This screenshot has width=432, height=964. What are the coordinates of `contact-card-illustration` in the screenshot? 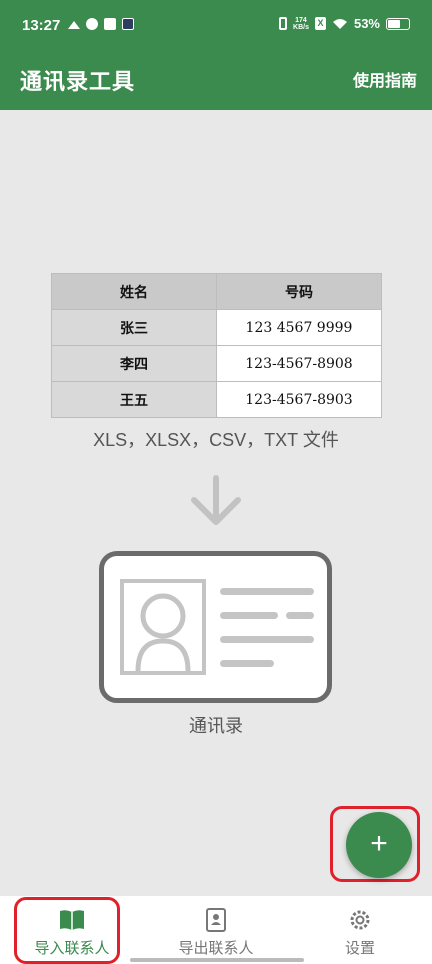 It's located at (215, 627).